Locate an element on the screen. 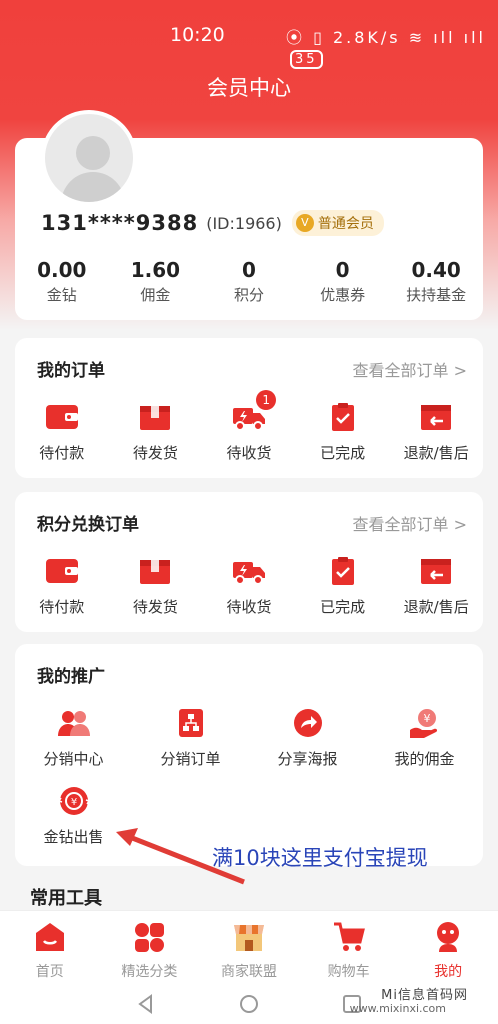  exchange-pending-receipt: 待收货 is located at coordinates (249, 586).